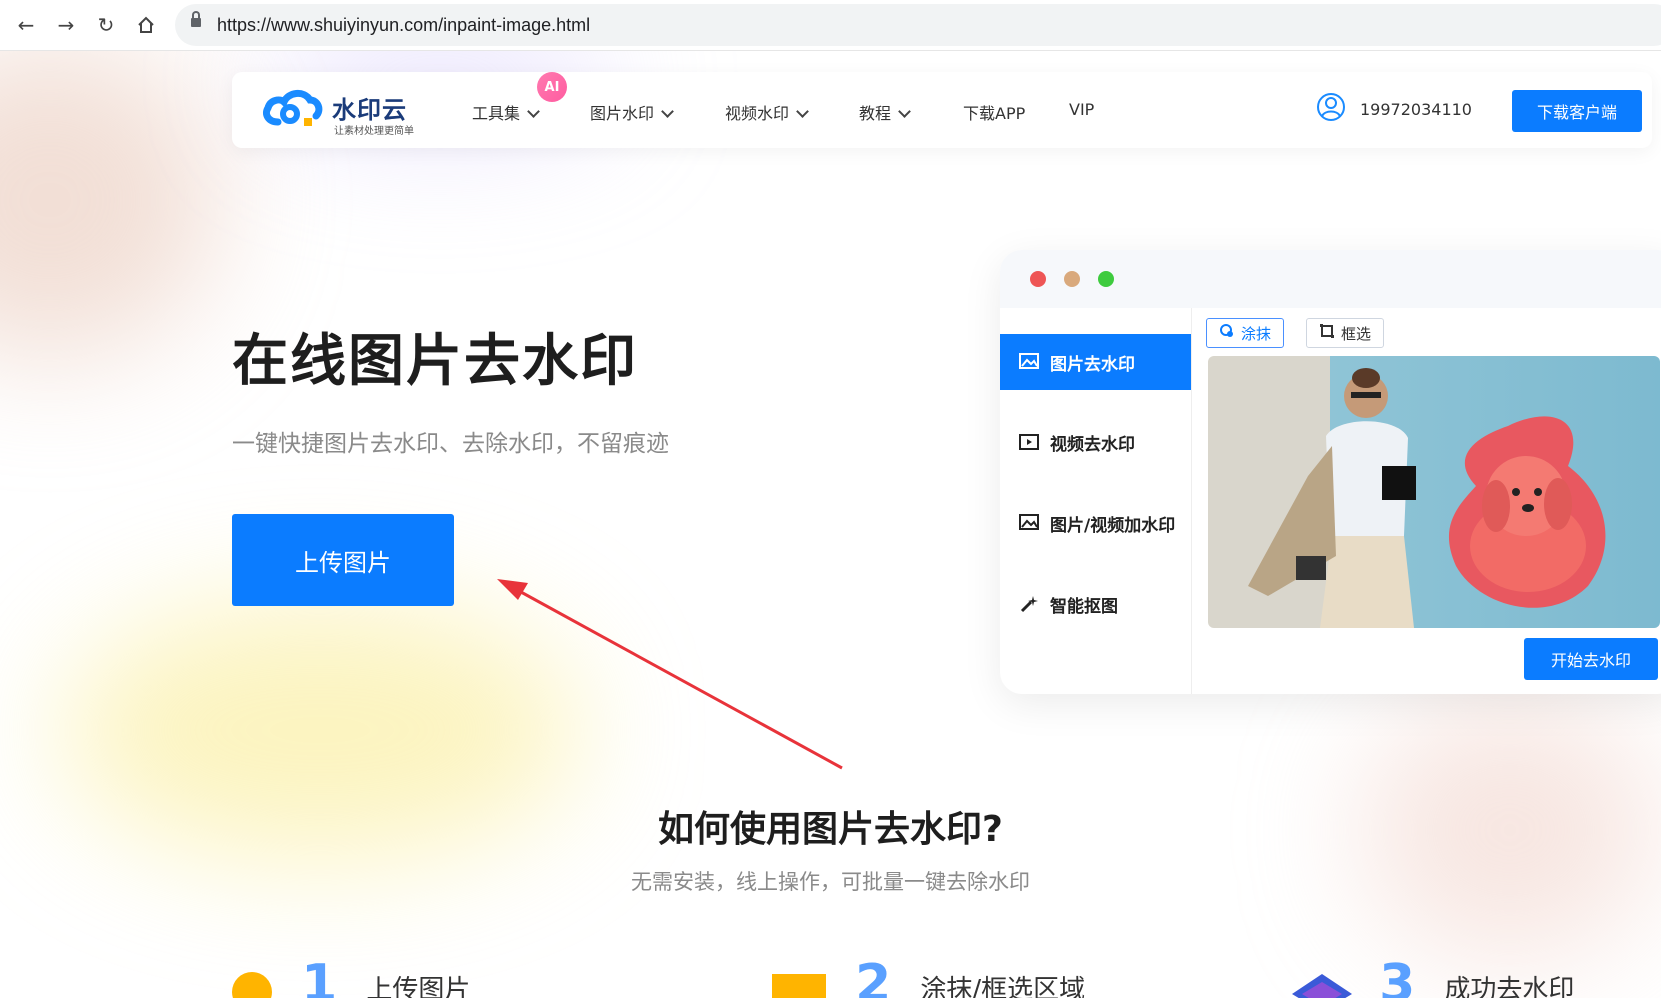 The image size is (1661, 998). I want to click on nav-image-watermark-label: 图片水印, so click(622, 113).